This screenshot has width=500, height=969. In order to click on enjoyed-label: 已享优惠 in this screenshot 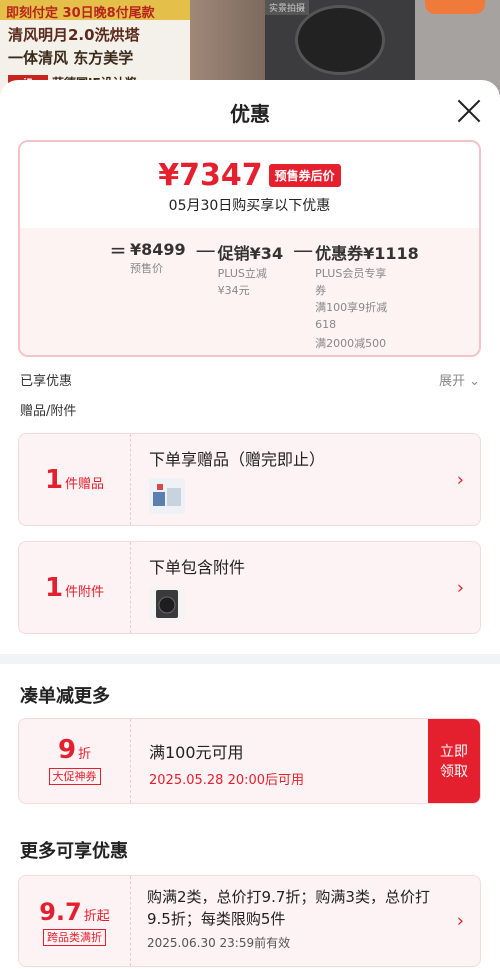, I will do `click(46, 381)`.